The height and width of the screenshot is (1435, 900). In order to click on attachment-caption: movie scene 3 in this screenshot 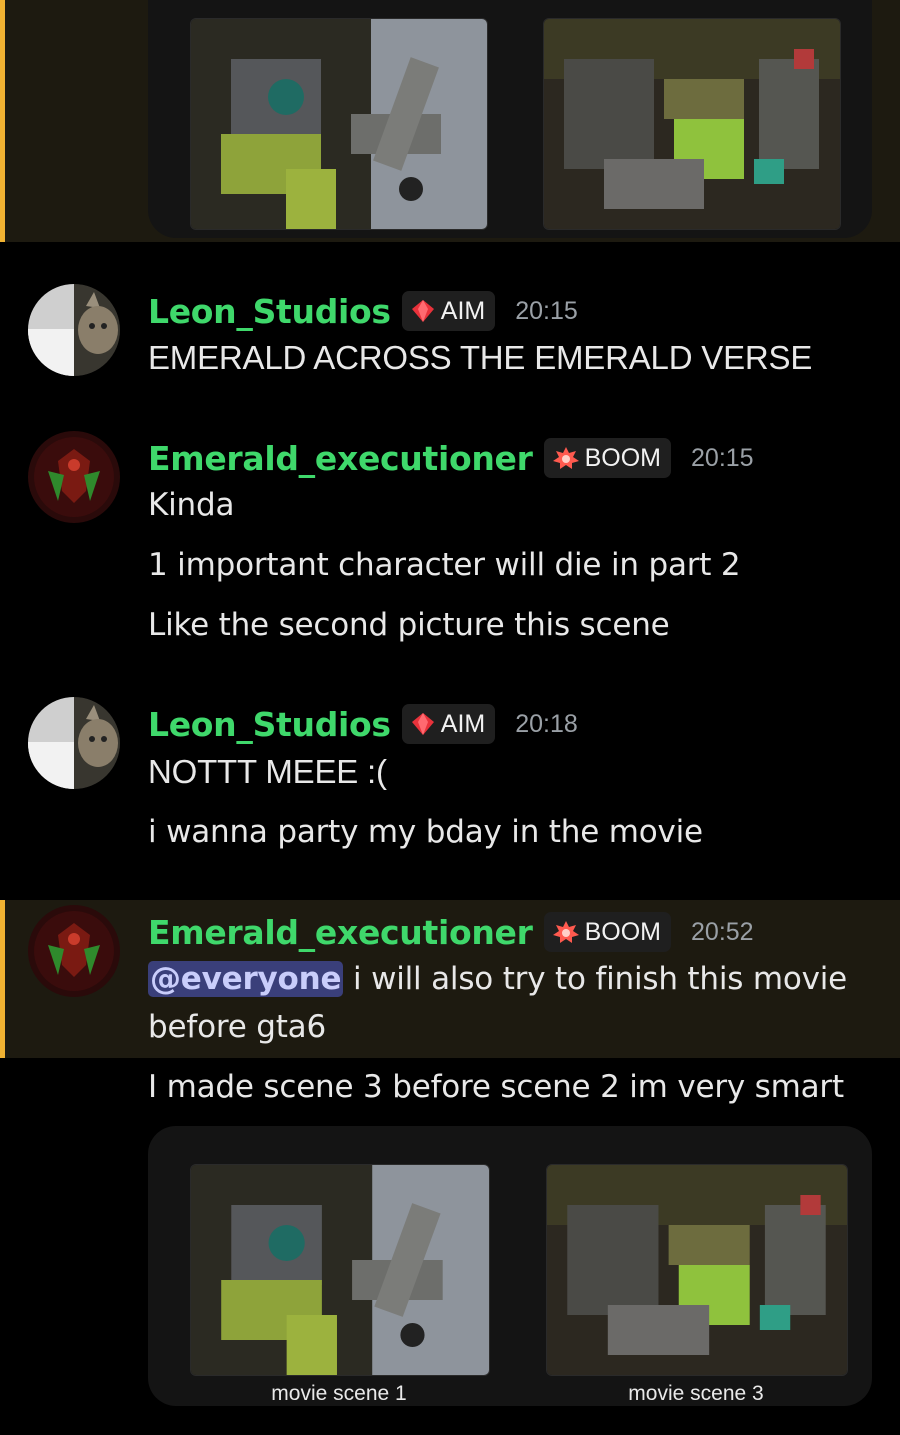, I will do `click(696, 1393)`.